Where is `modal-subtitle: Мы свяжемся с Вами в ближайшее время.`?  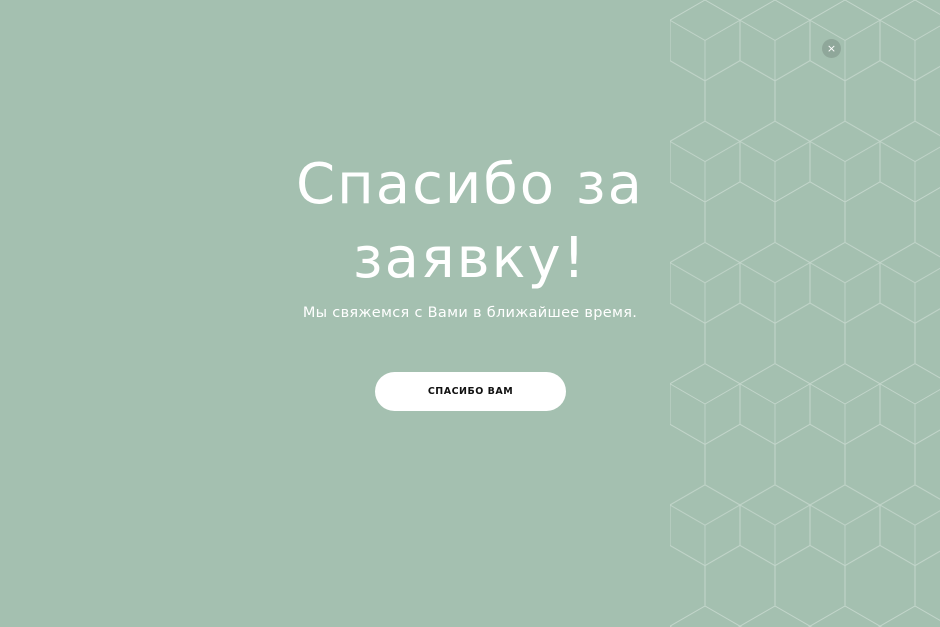
modal-subtitle: Мы свяжемся с Вами в ближайшее время. is located at coordinates (470, 313).